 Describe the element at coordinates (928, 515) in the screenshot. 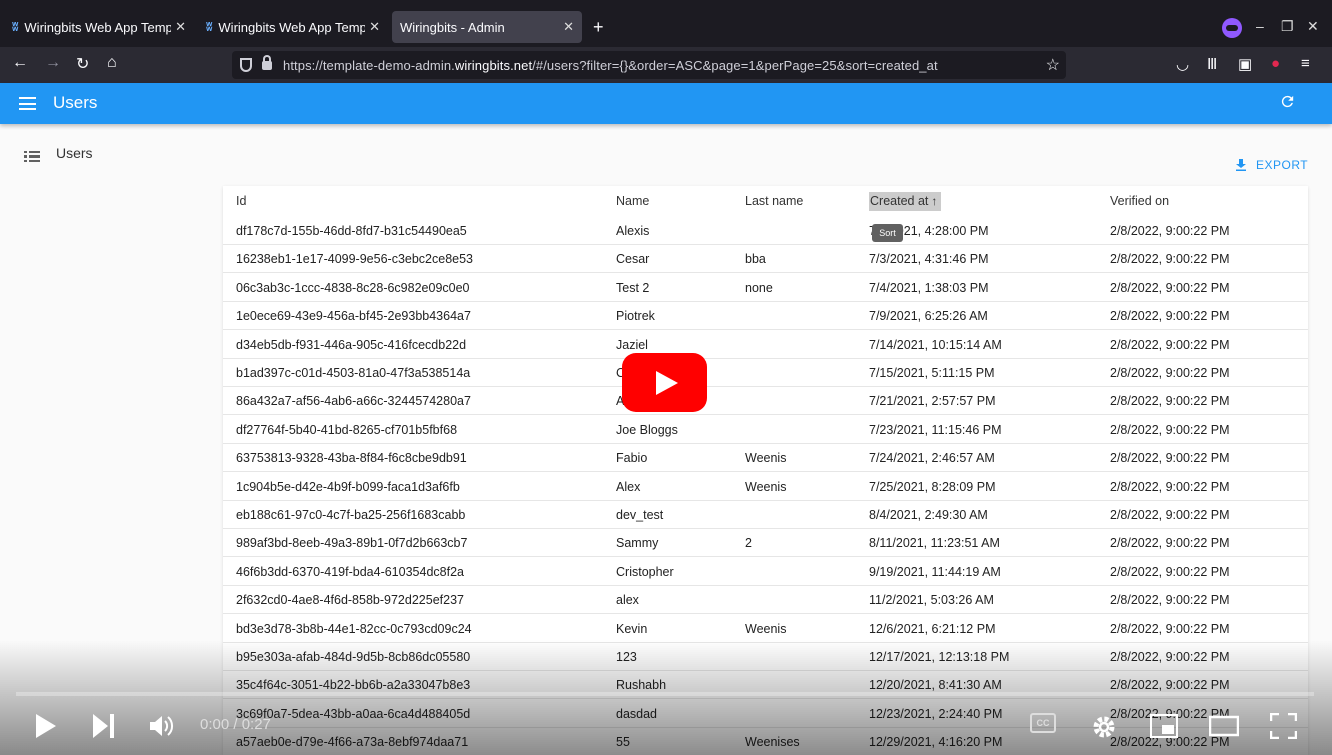

I see `cell-created-at: 8/4/2021, 2:49:30 AM` at that location.